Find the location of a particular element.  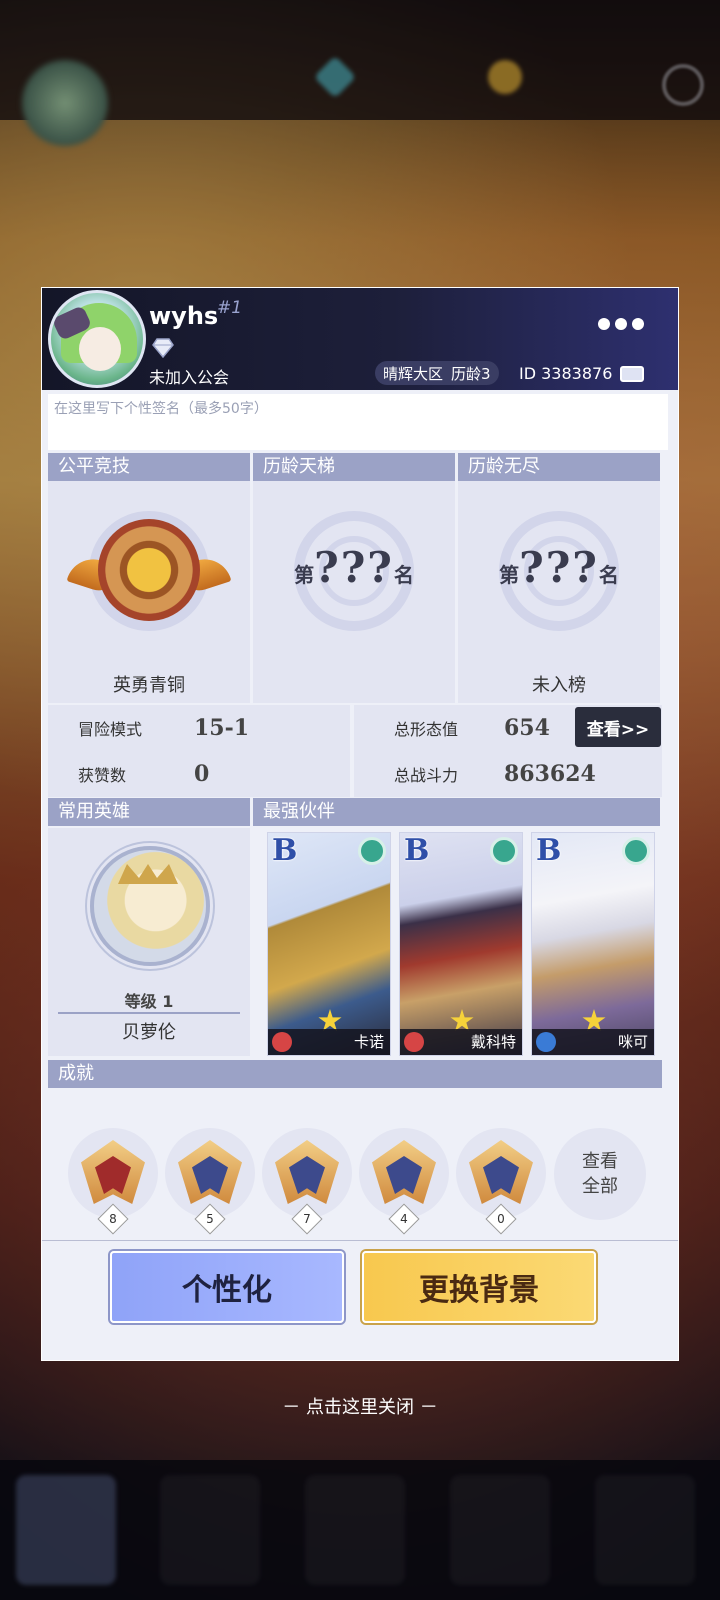

adventure-label: 冒险模式 is located at coordinates (110, 729).